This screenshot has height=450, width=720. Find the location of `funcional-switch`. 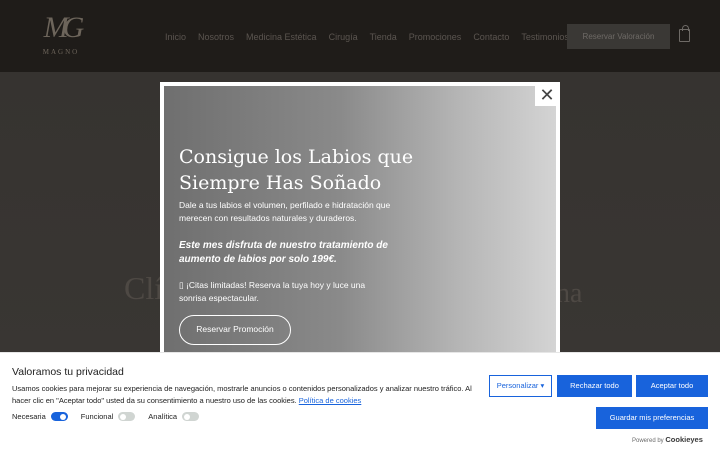

funcional-switch is located at coordinates (127, 416).